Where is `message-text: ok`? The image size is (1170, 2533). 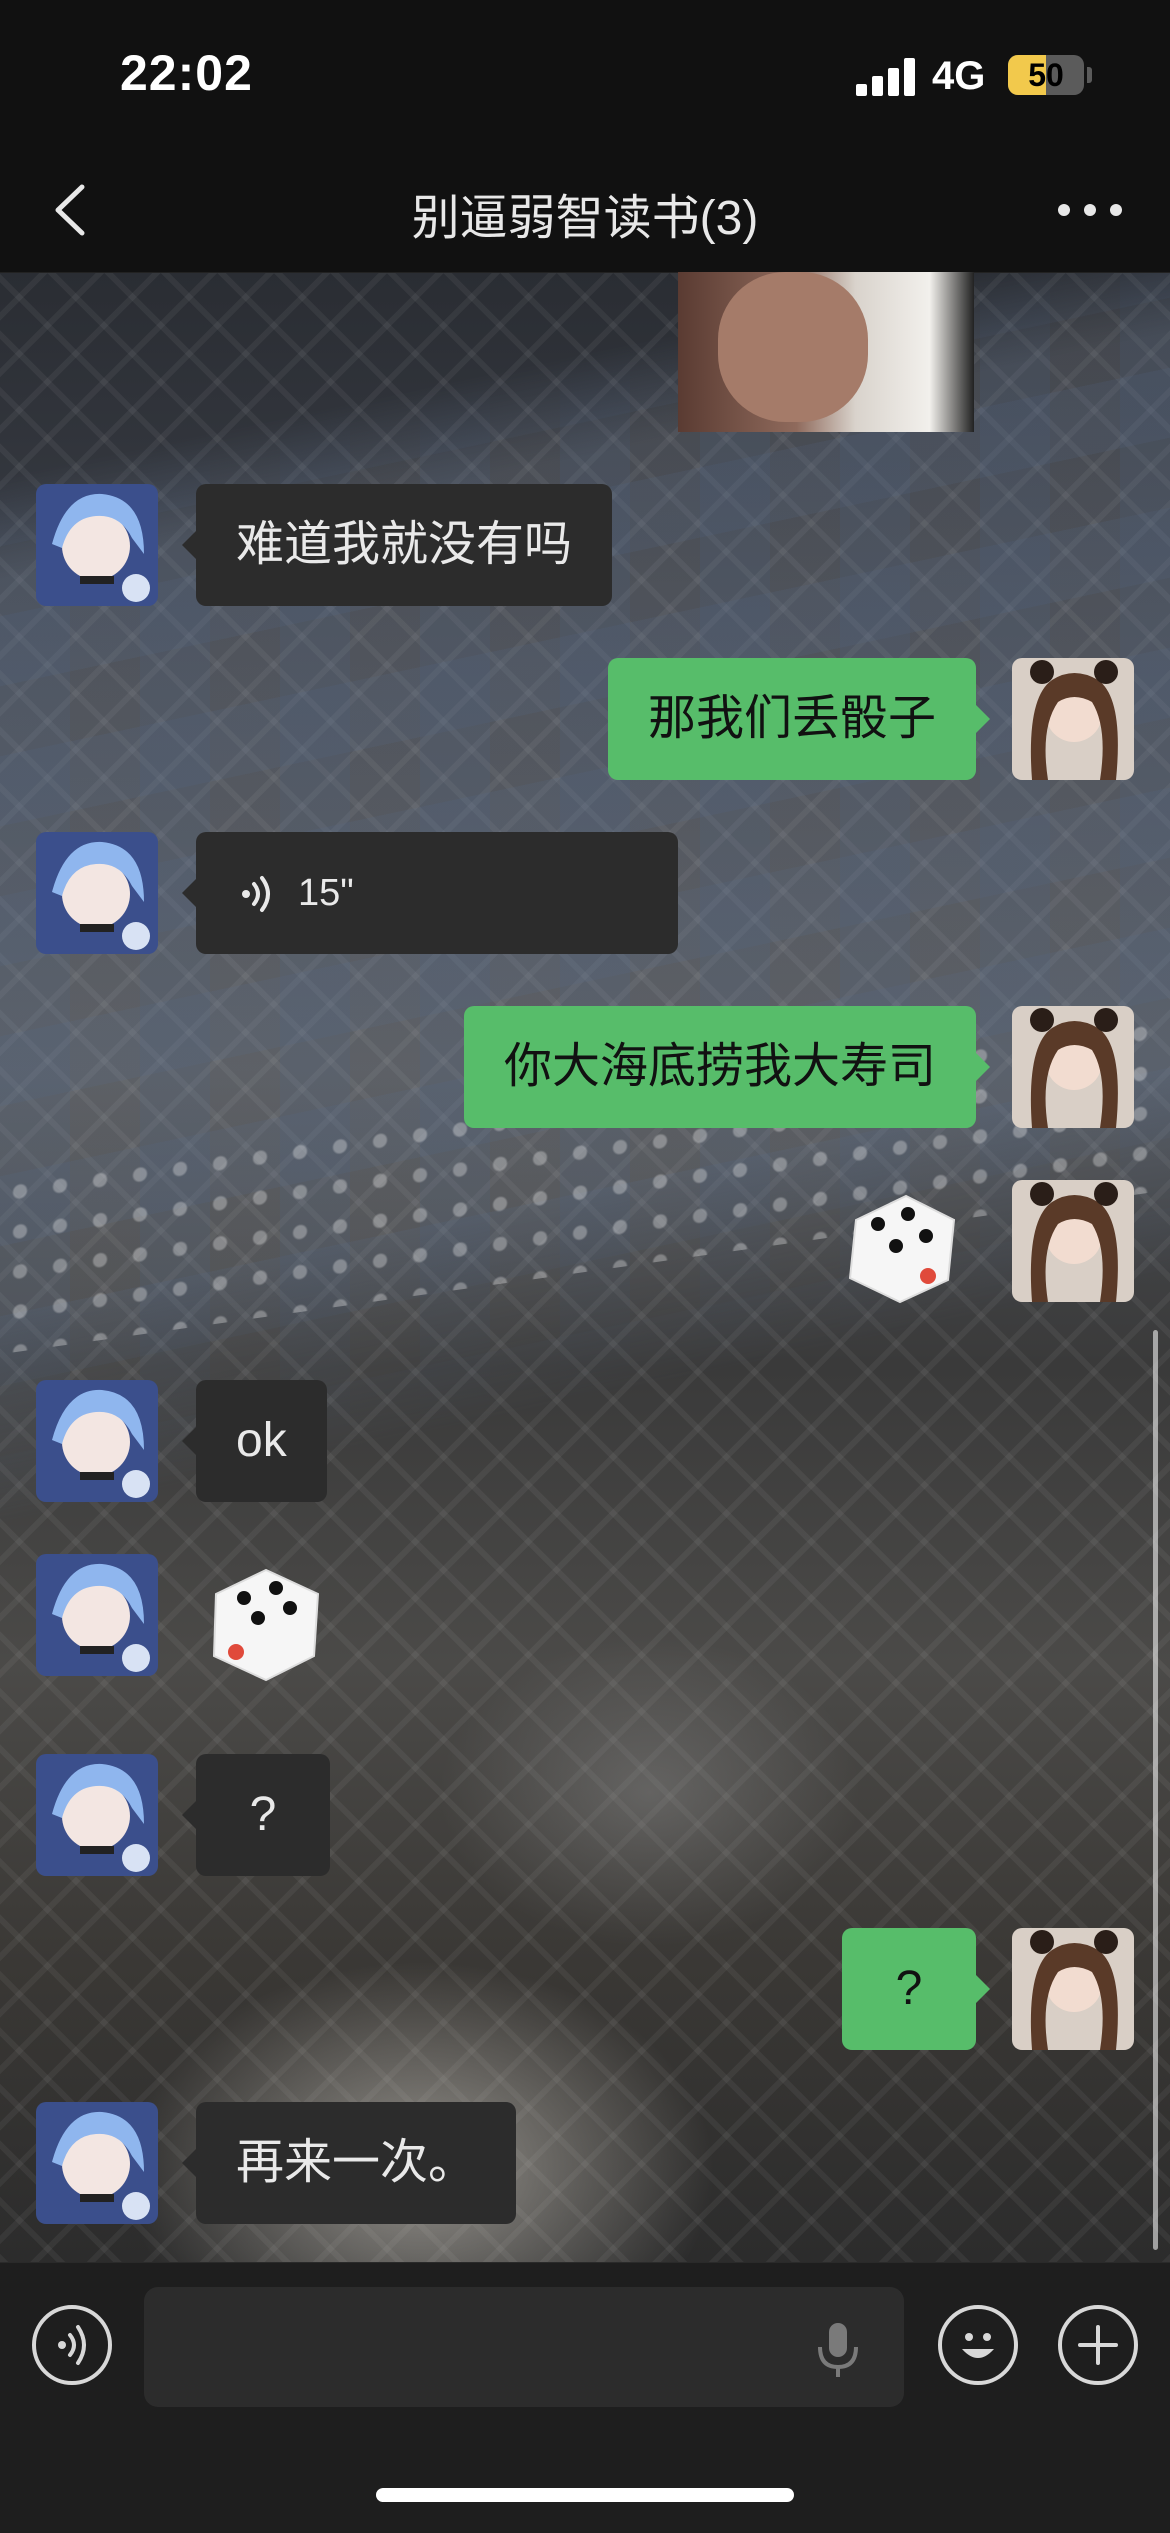
message-text: ok is located at coordinates (261, 1440).